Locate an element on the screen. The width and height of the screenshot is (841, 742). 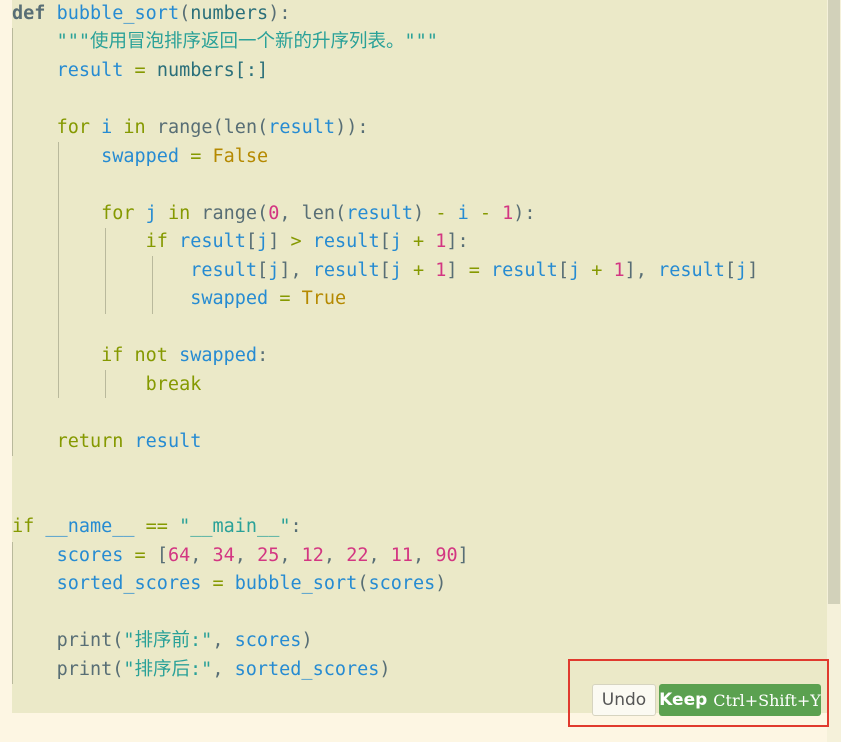
name-dunder: __name__ is located at coordinates (90, 526).